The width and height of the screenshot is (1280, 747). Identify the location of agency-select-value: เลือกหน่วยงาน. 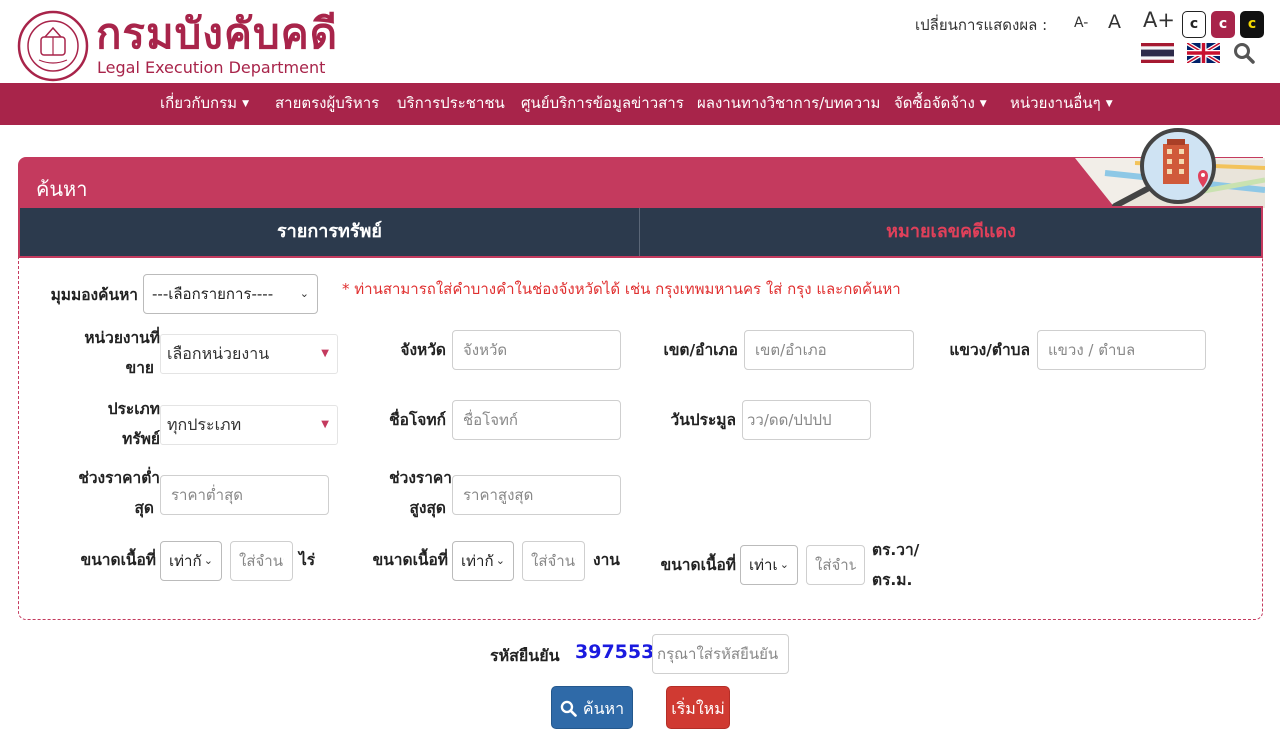
(218, 353).